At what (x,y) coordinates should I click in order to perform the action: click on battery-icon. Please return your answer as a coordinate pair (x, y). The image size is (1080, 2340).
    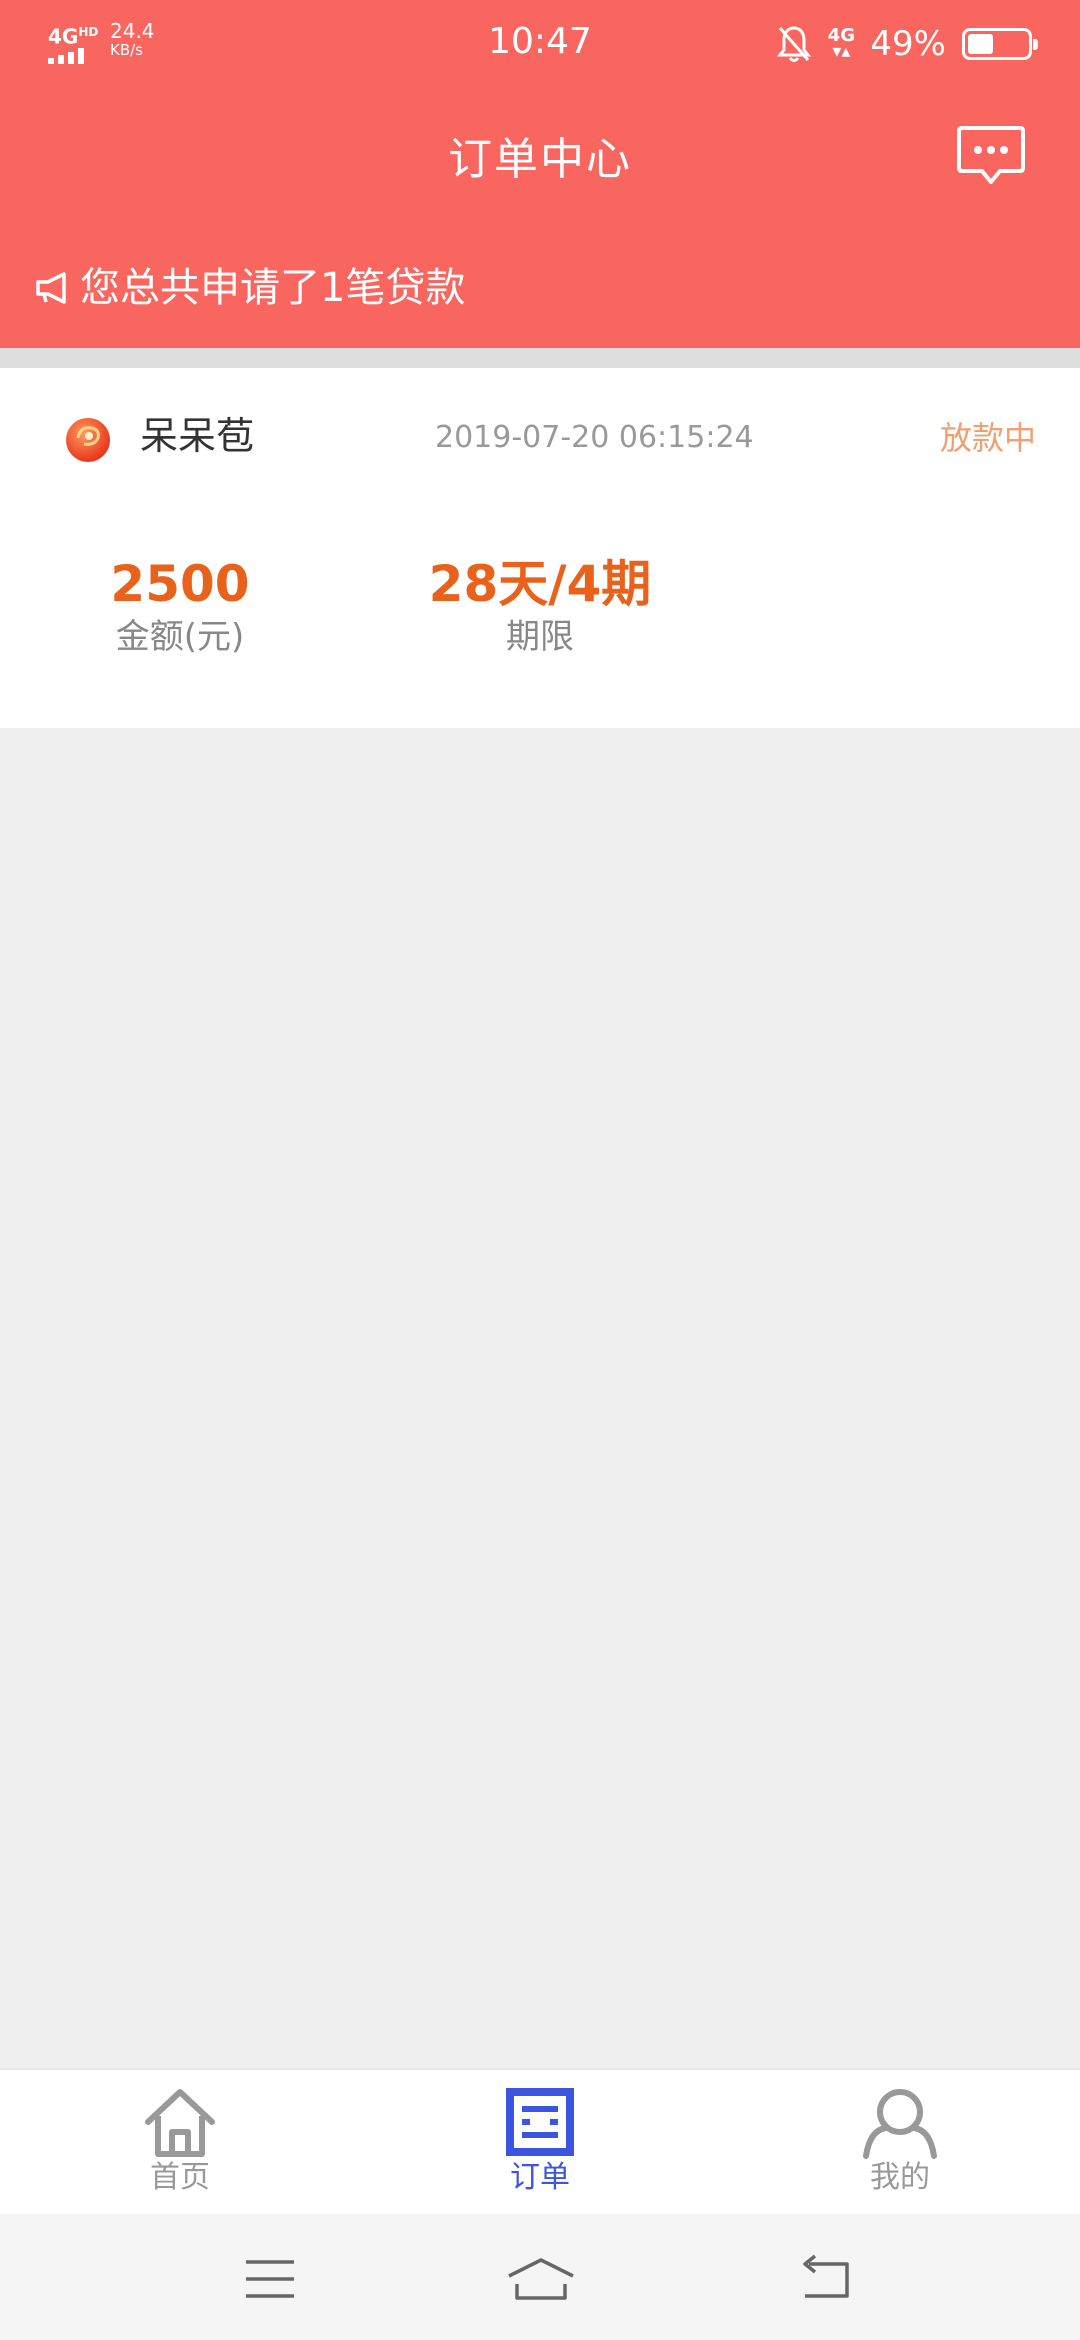
    Looking at the image, I should click on (1000, 44).